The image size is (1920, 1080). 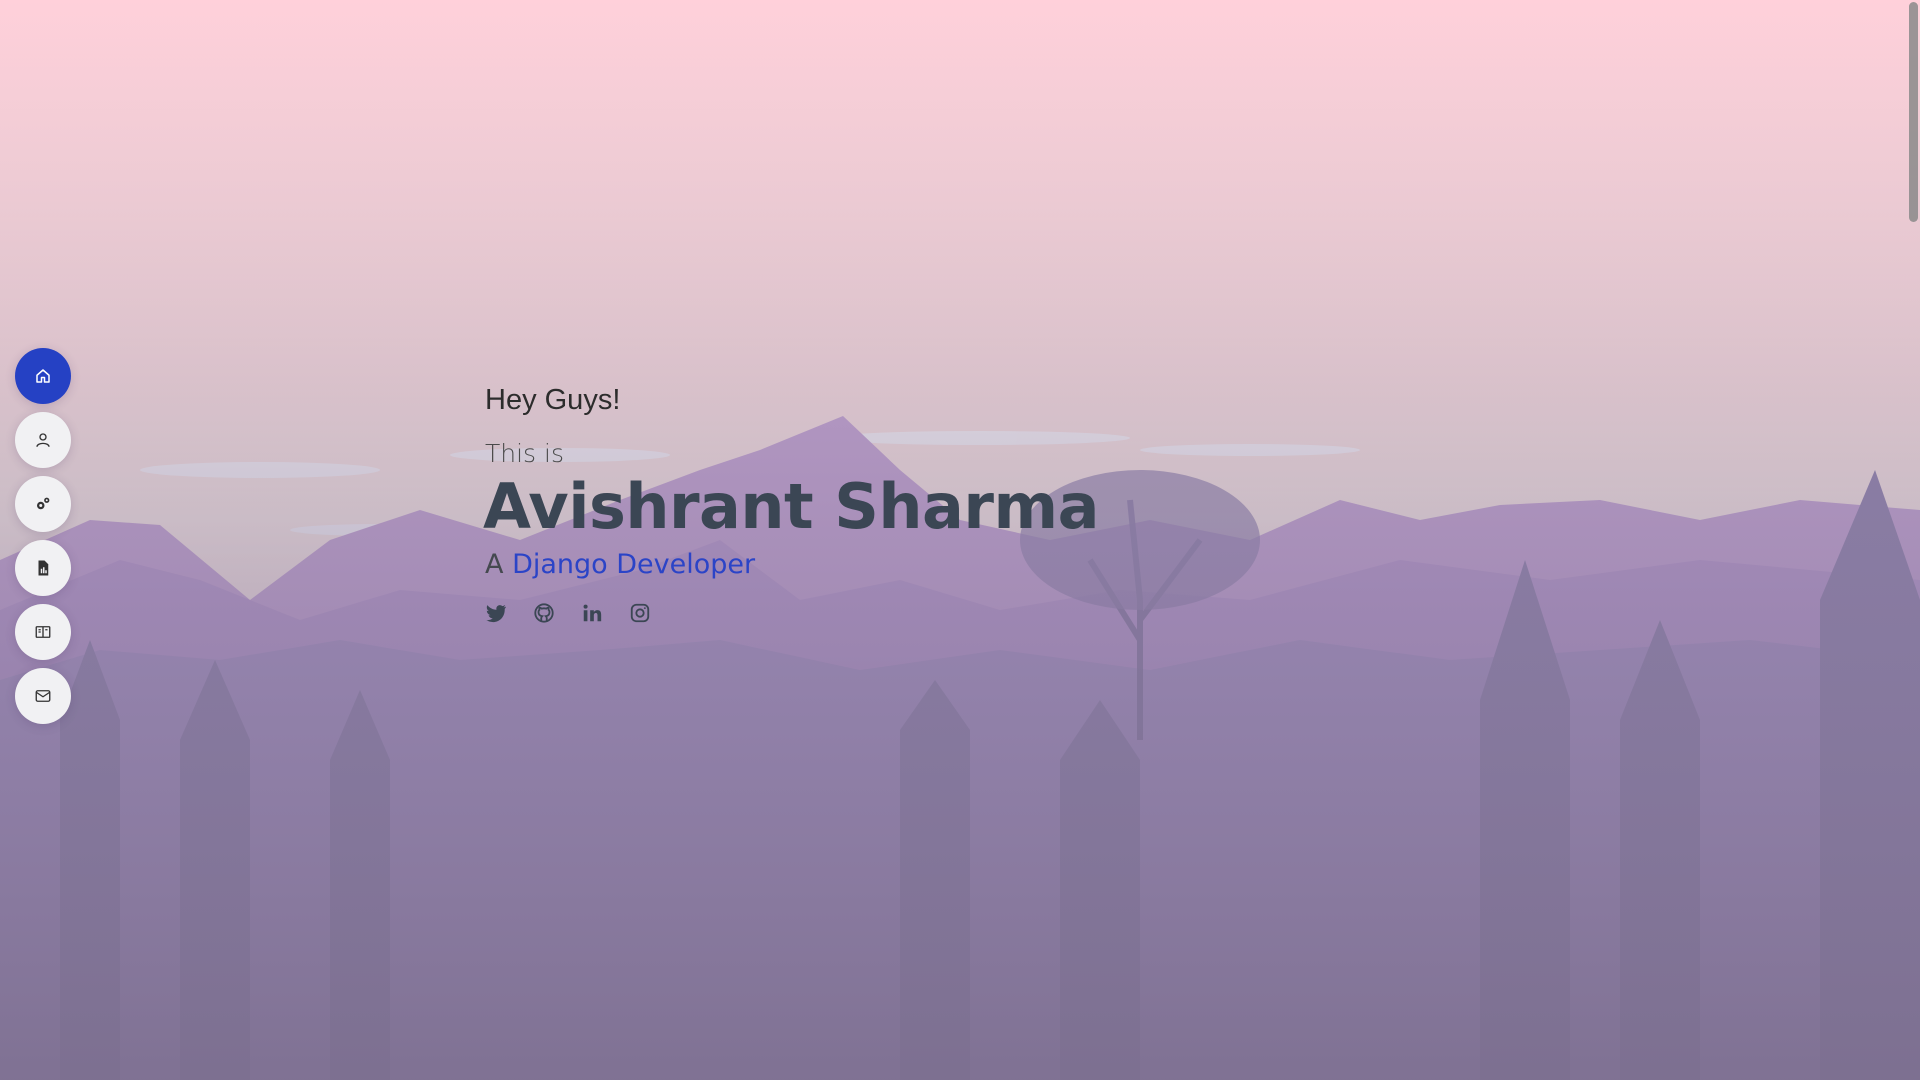 I want to click on nav-home-button, so click(x=43, y=376).